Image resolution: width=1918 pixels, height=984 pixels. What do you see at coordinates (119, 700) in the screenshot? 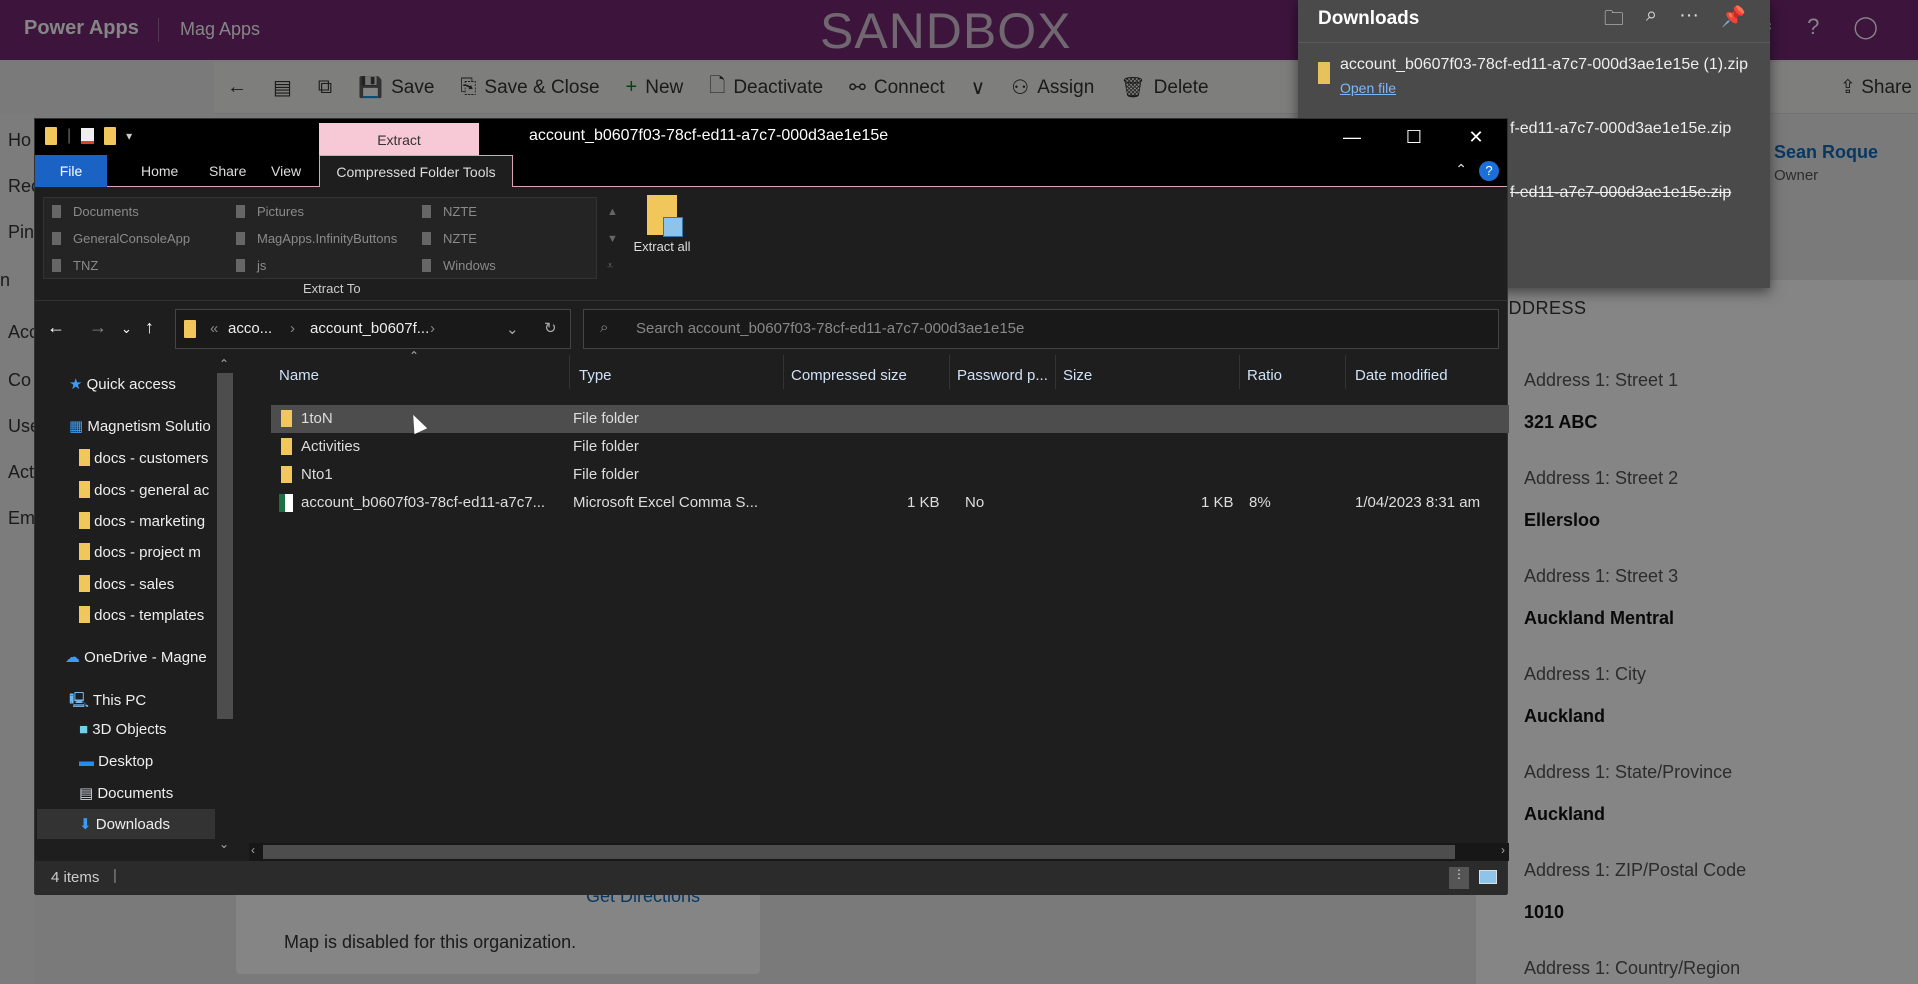
I see `nav-this-pc: This PC` at bounding box center [119, 700].